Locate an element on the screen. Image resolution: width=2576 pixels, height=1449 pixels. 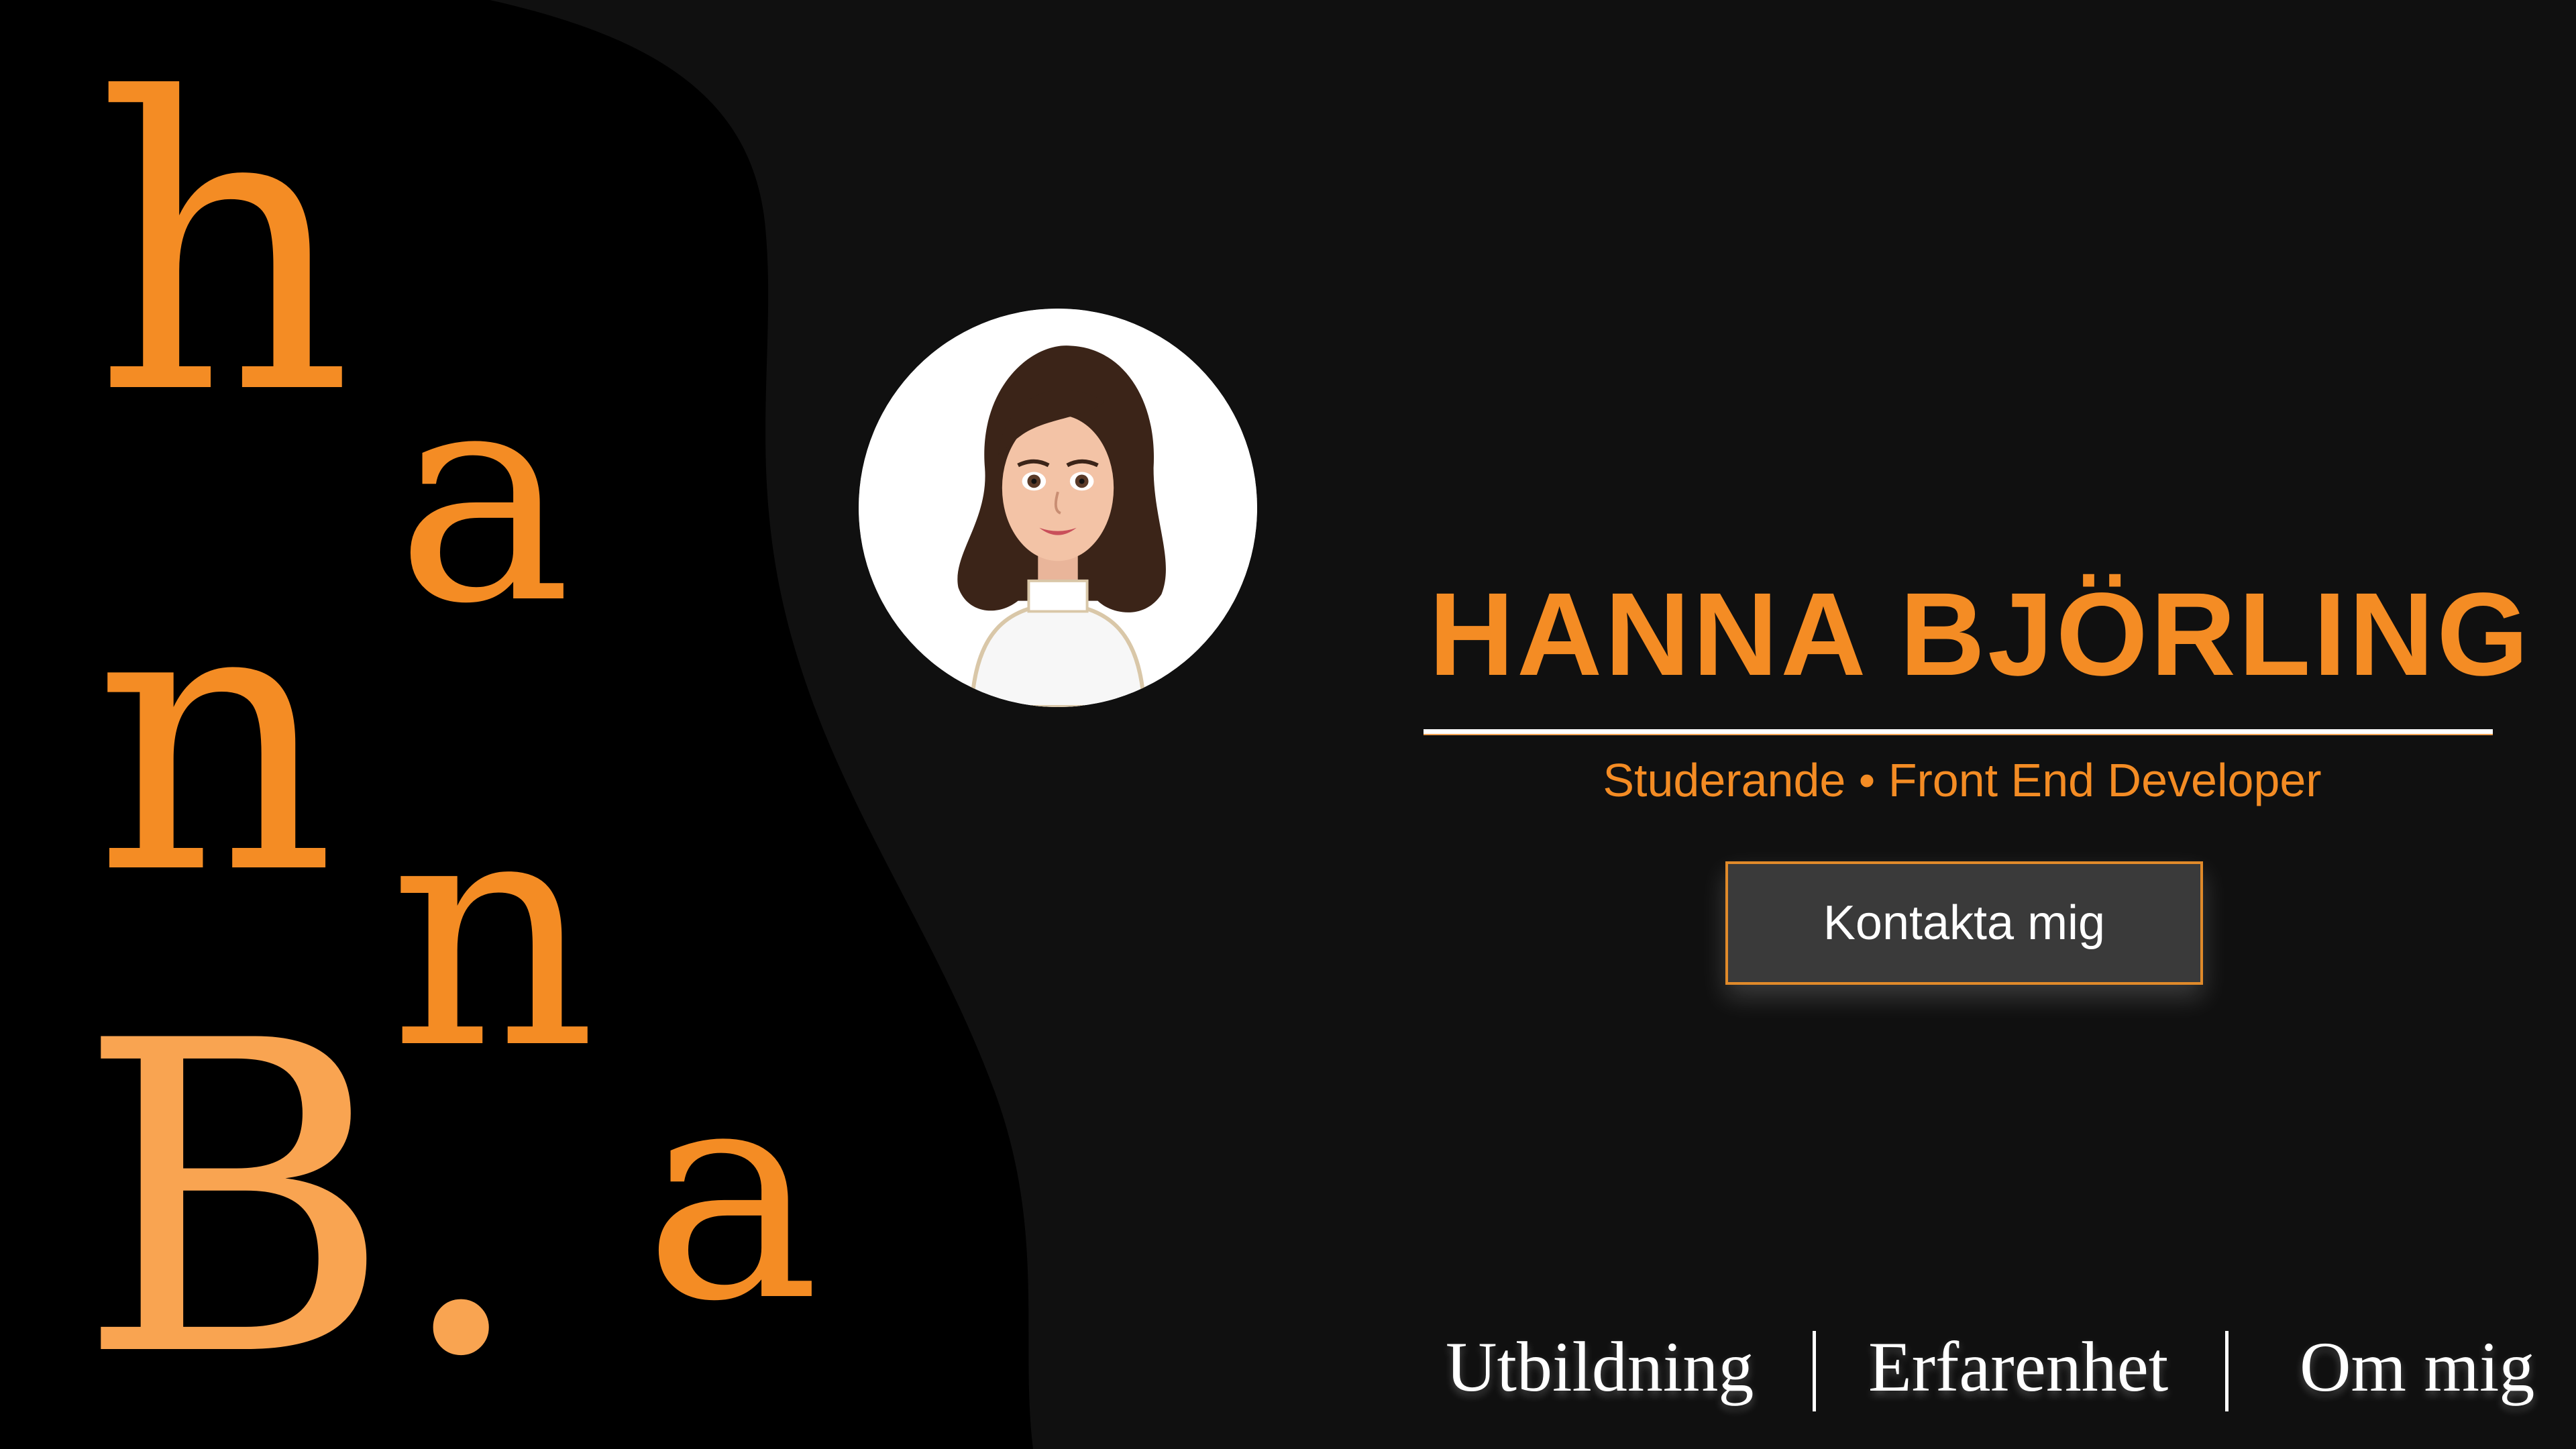
title-divider is located at coordinates (1958, 732).